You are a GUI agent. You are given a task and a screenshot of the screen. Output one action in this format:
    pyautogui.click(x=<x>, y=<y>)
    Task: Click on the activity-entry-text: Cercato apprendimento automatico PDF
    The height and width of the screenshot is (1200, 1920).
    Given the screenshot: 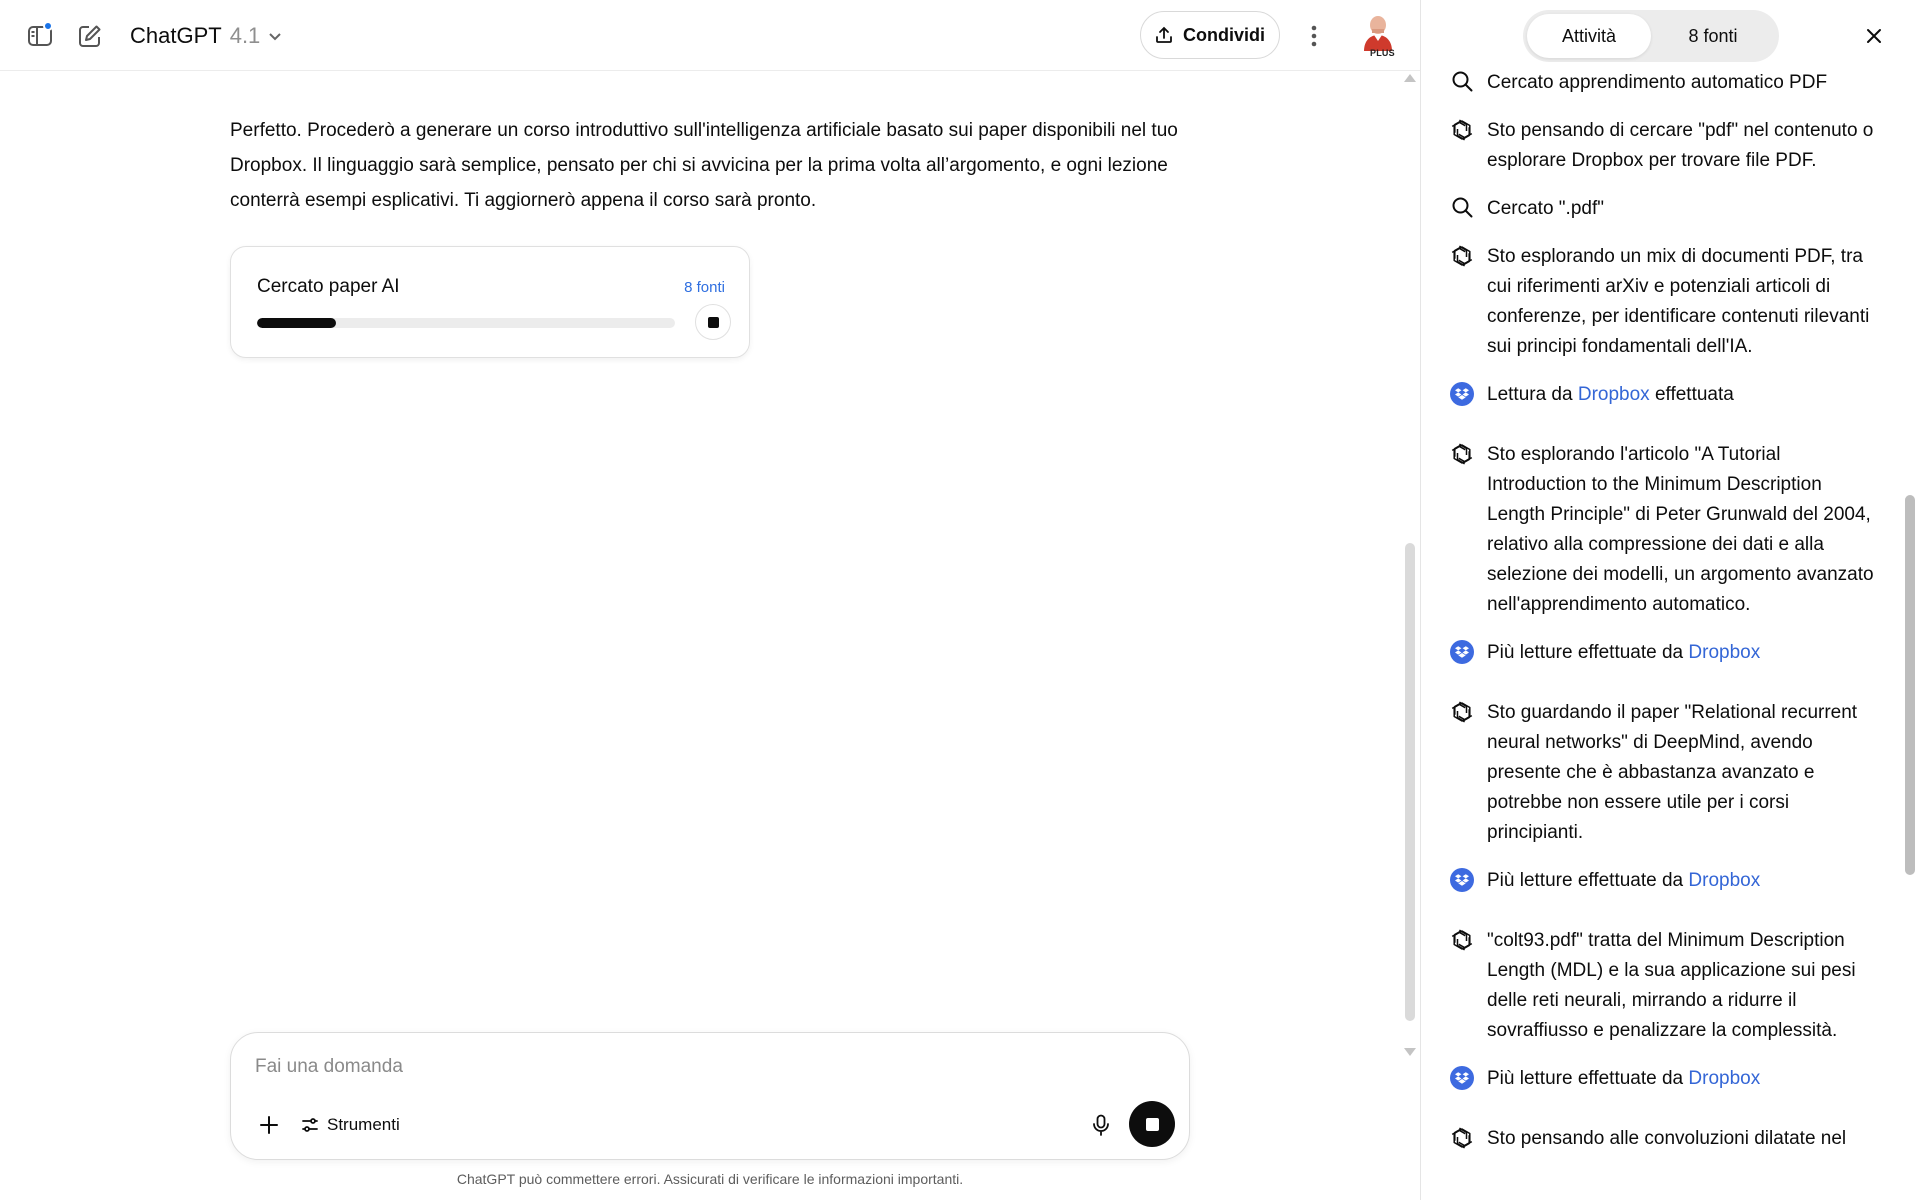 What is the action you would take?
    pyautogui.click(x=1657, y=82)
    